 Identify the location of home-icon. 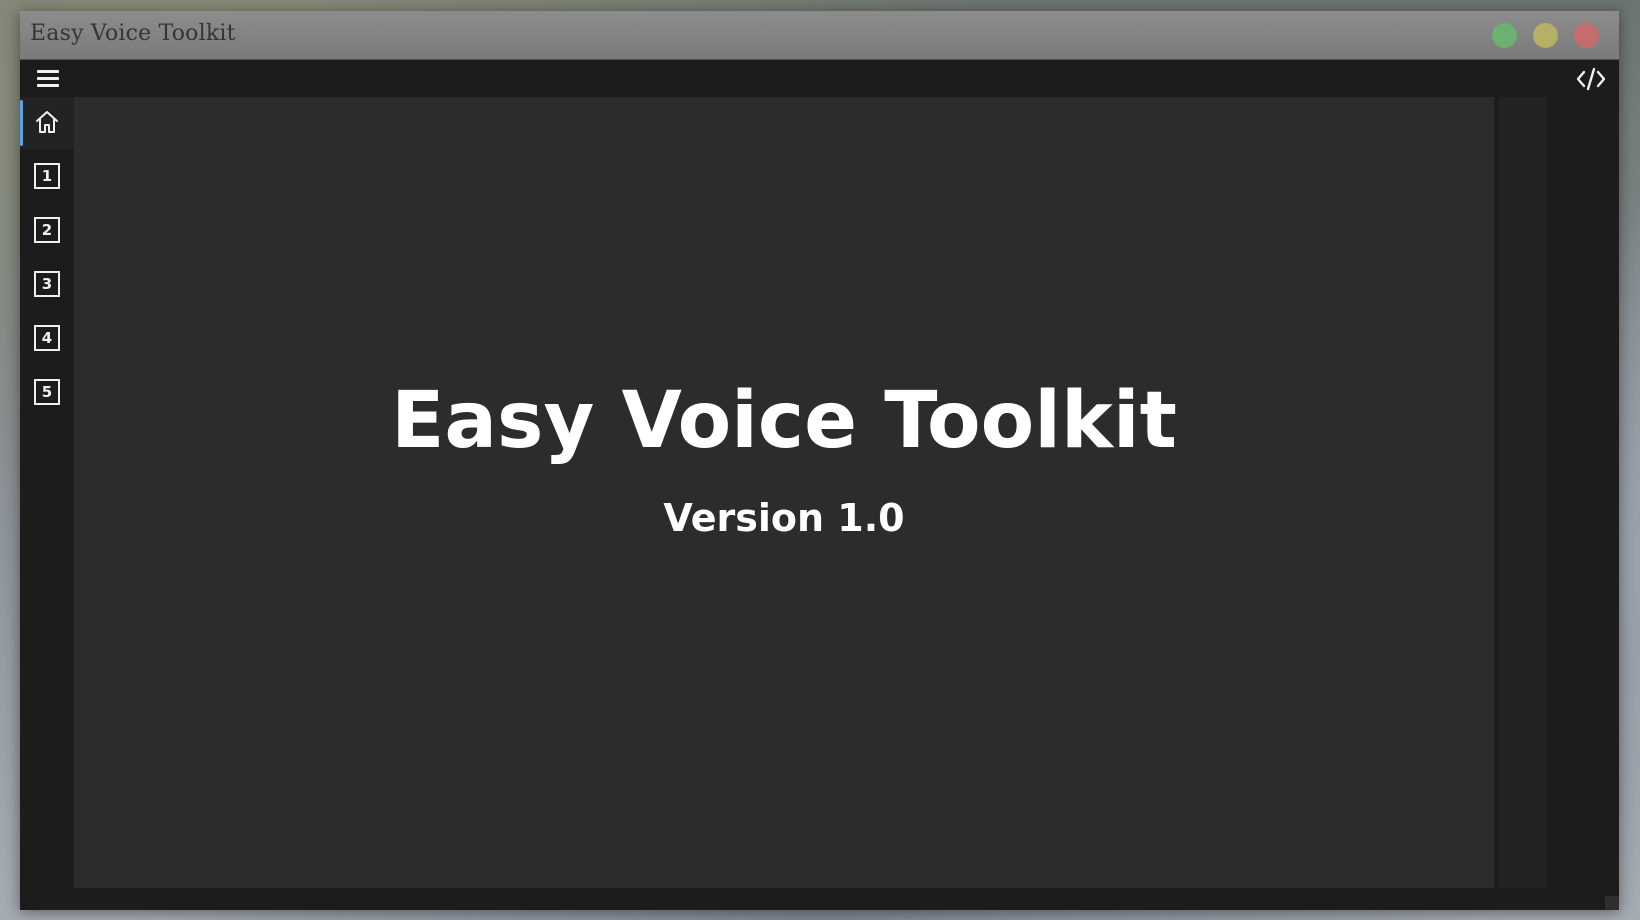
(47, 122).